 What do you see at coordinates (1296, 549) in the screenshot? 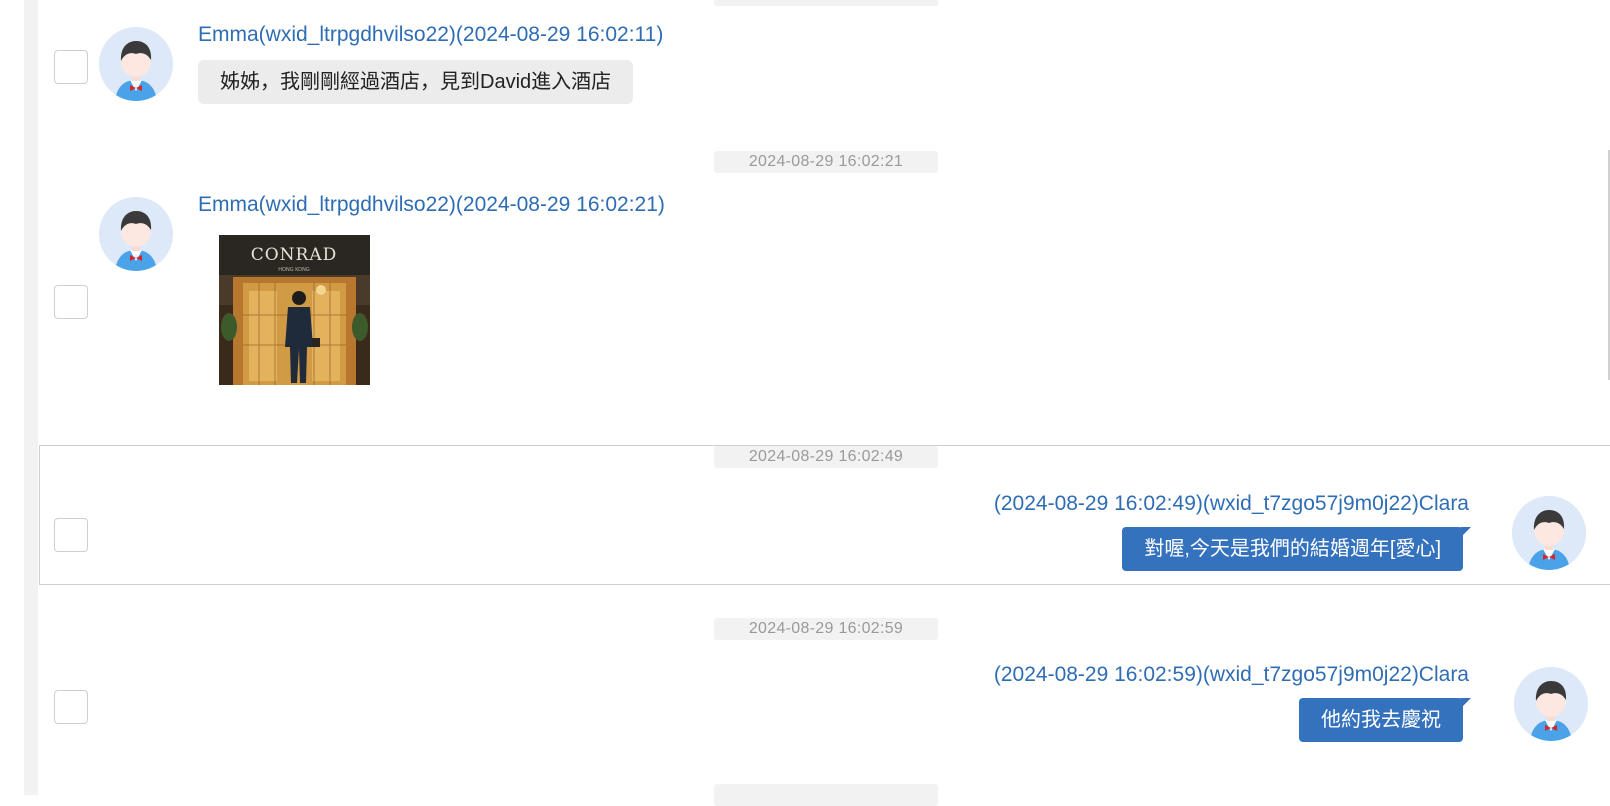
I see `message-bubble: 對喔,今天是我們的結婚週年[愛心]` at bounding box center [1296, 549].